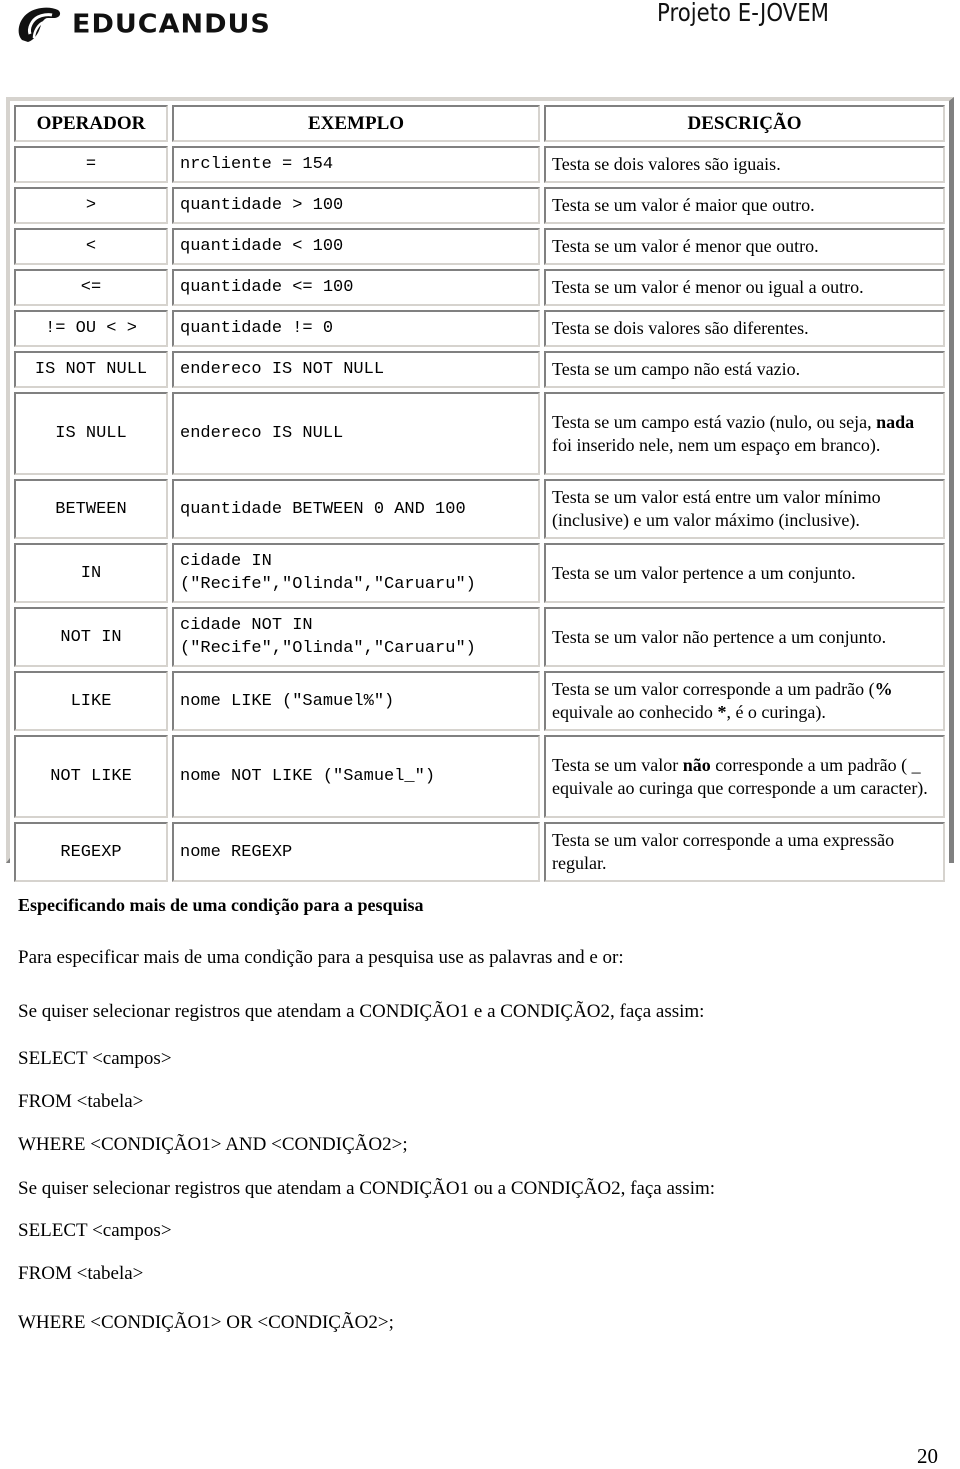 The height and width of the screenshot is (1469, 960). What do you see at coordinates (81, 1101) in the screenshot?
I see `and-from-line: FROM <tabela>` at bounding box center [81, 1101].